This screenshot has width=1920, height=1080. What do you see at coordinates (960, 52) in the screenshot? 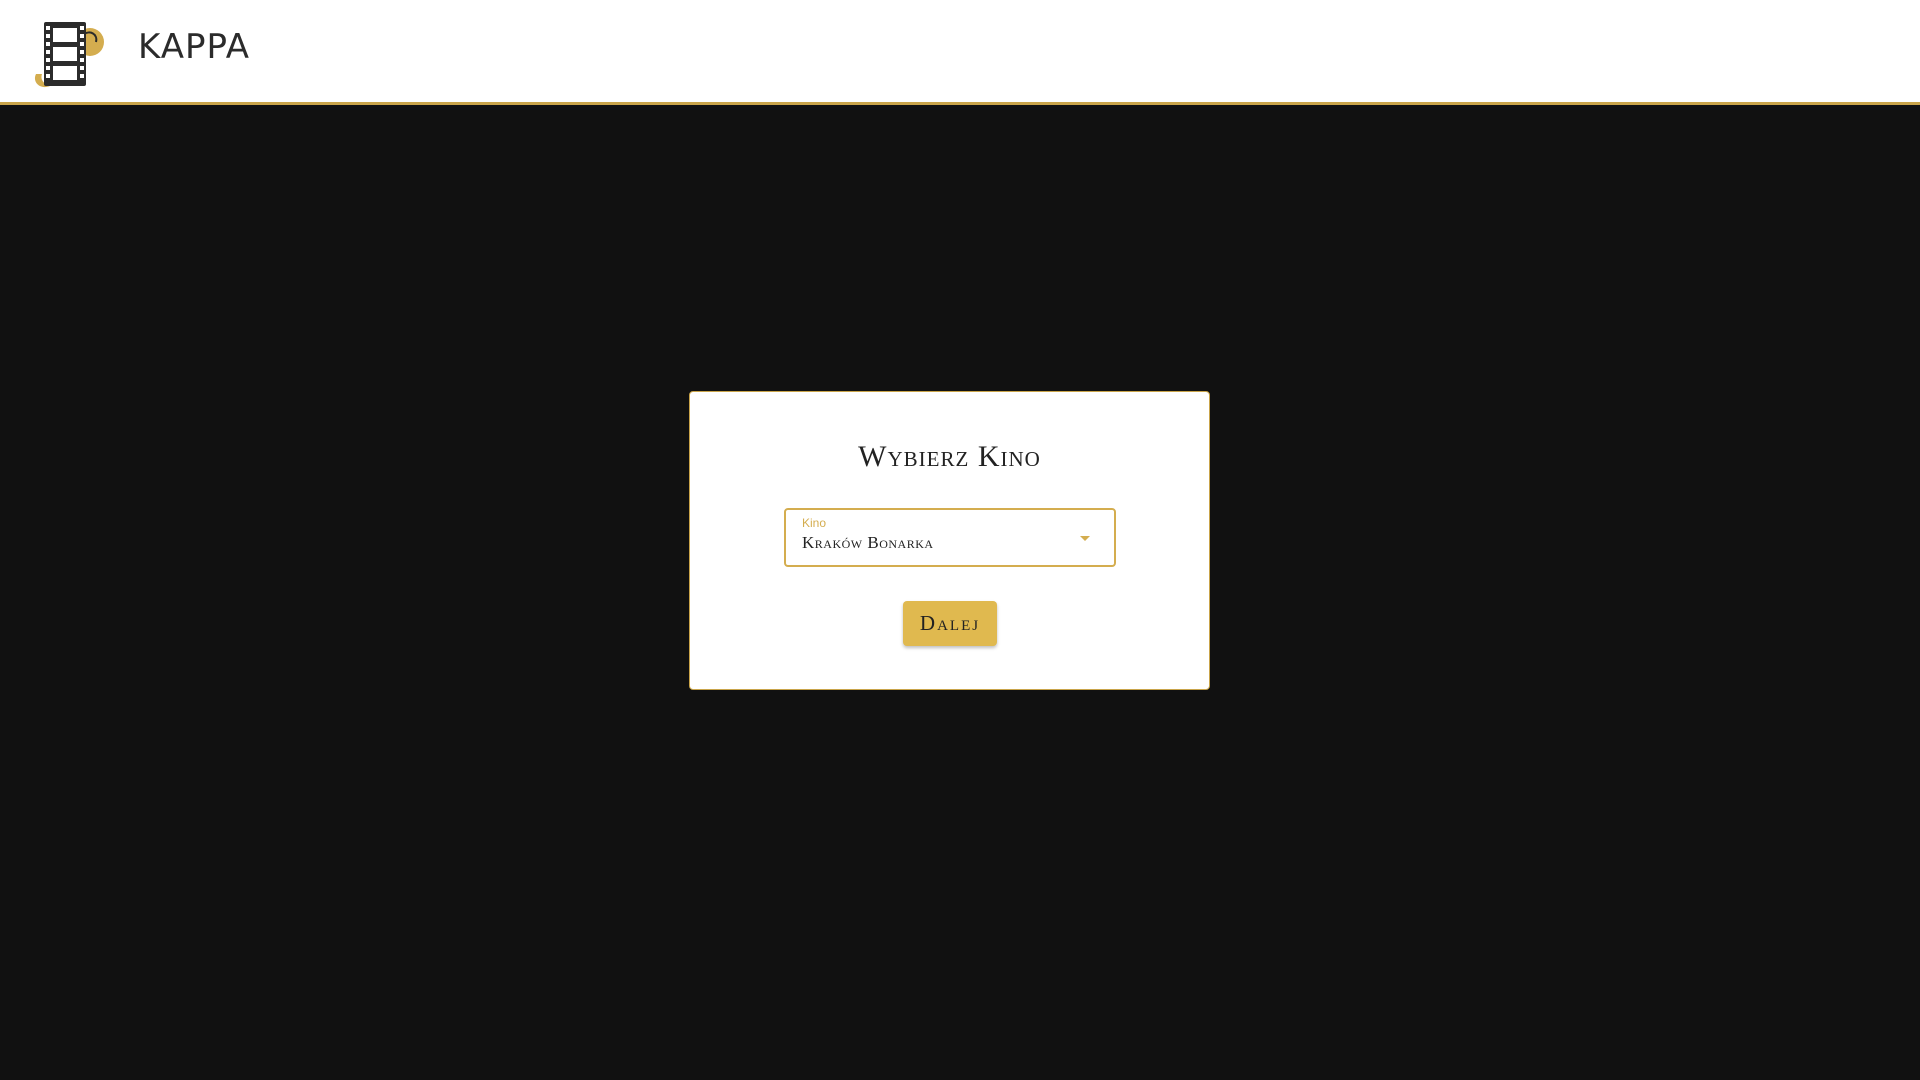
I see `top-header: KAPPA` at bounding box center [960, 52].